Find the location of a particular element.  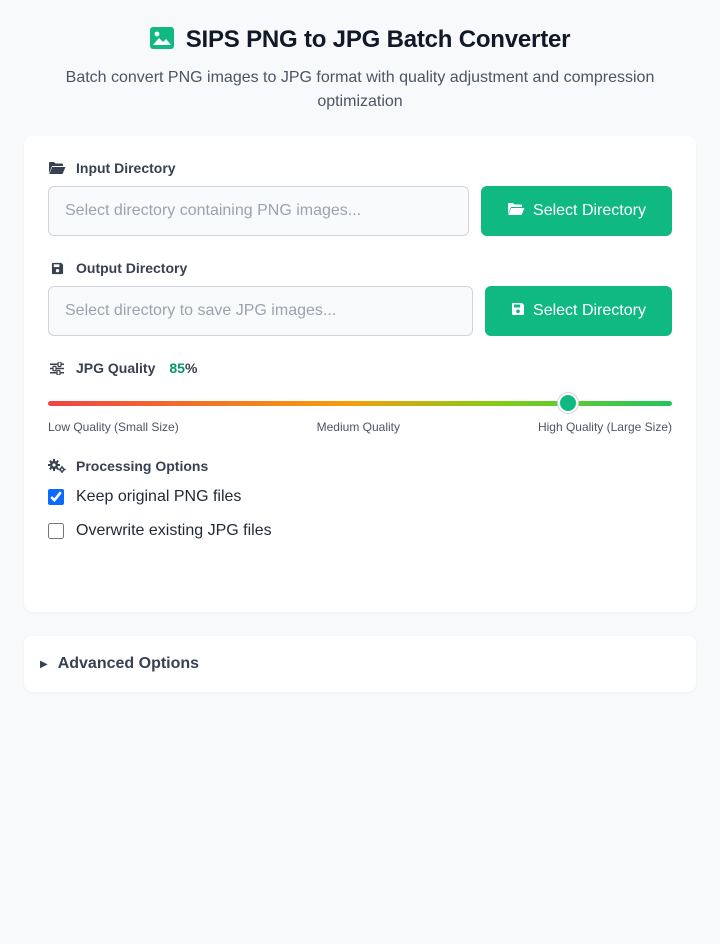

quality-slider-track is located at coordinates (360, 403).